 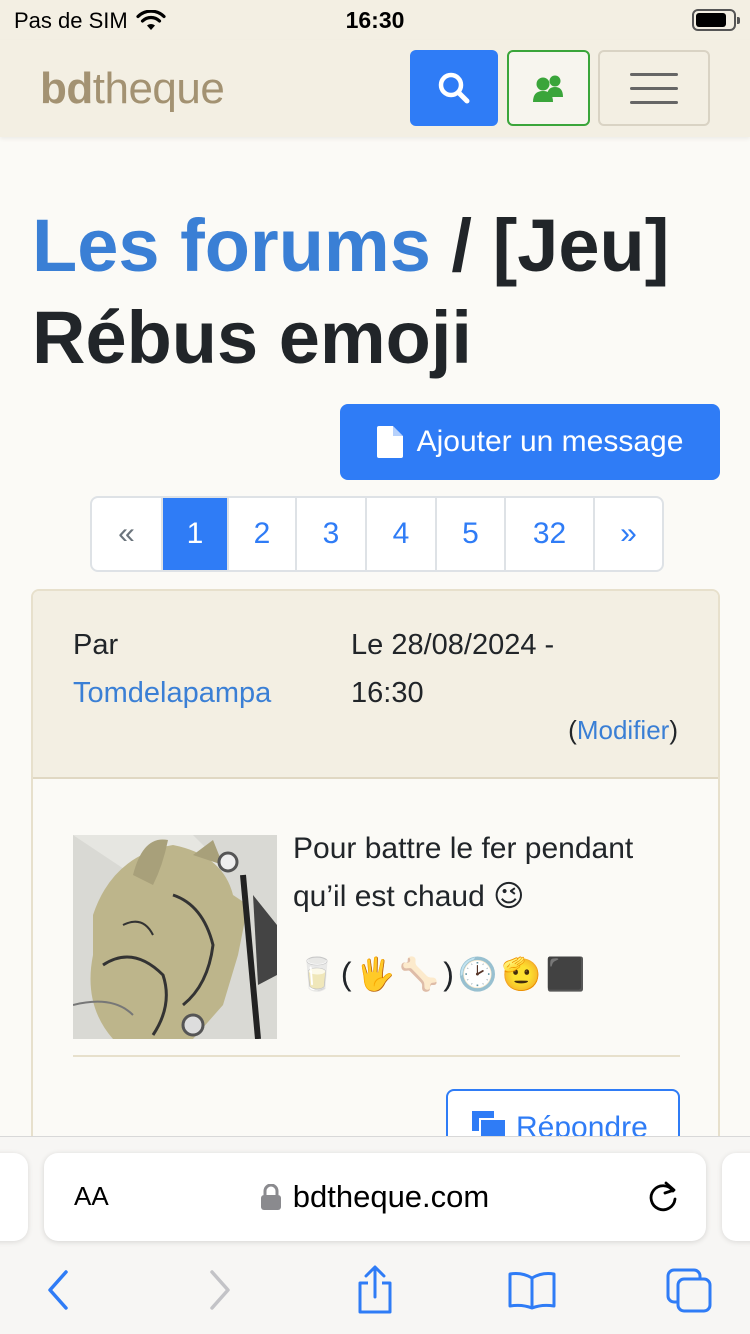 What do you see at coordinates (126, 534) in the screenshot?
I see `page-prev: «` at bounding box center [126, 534].